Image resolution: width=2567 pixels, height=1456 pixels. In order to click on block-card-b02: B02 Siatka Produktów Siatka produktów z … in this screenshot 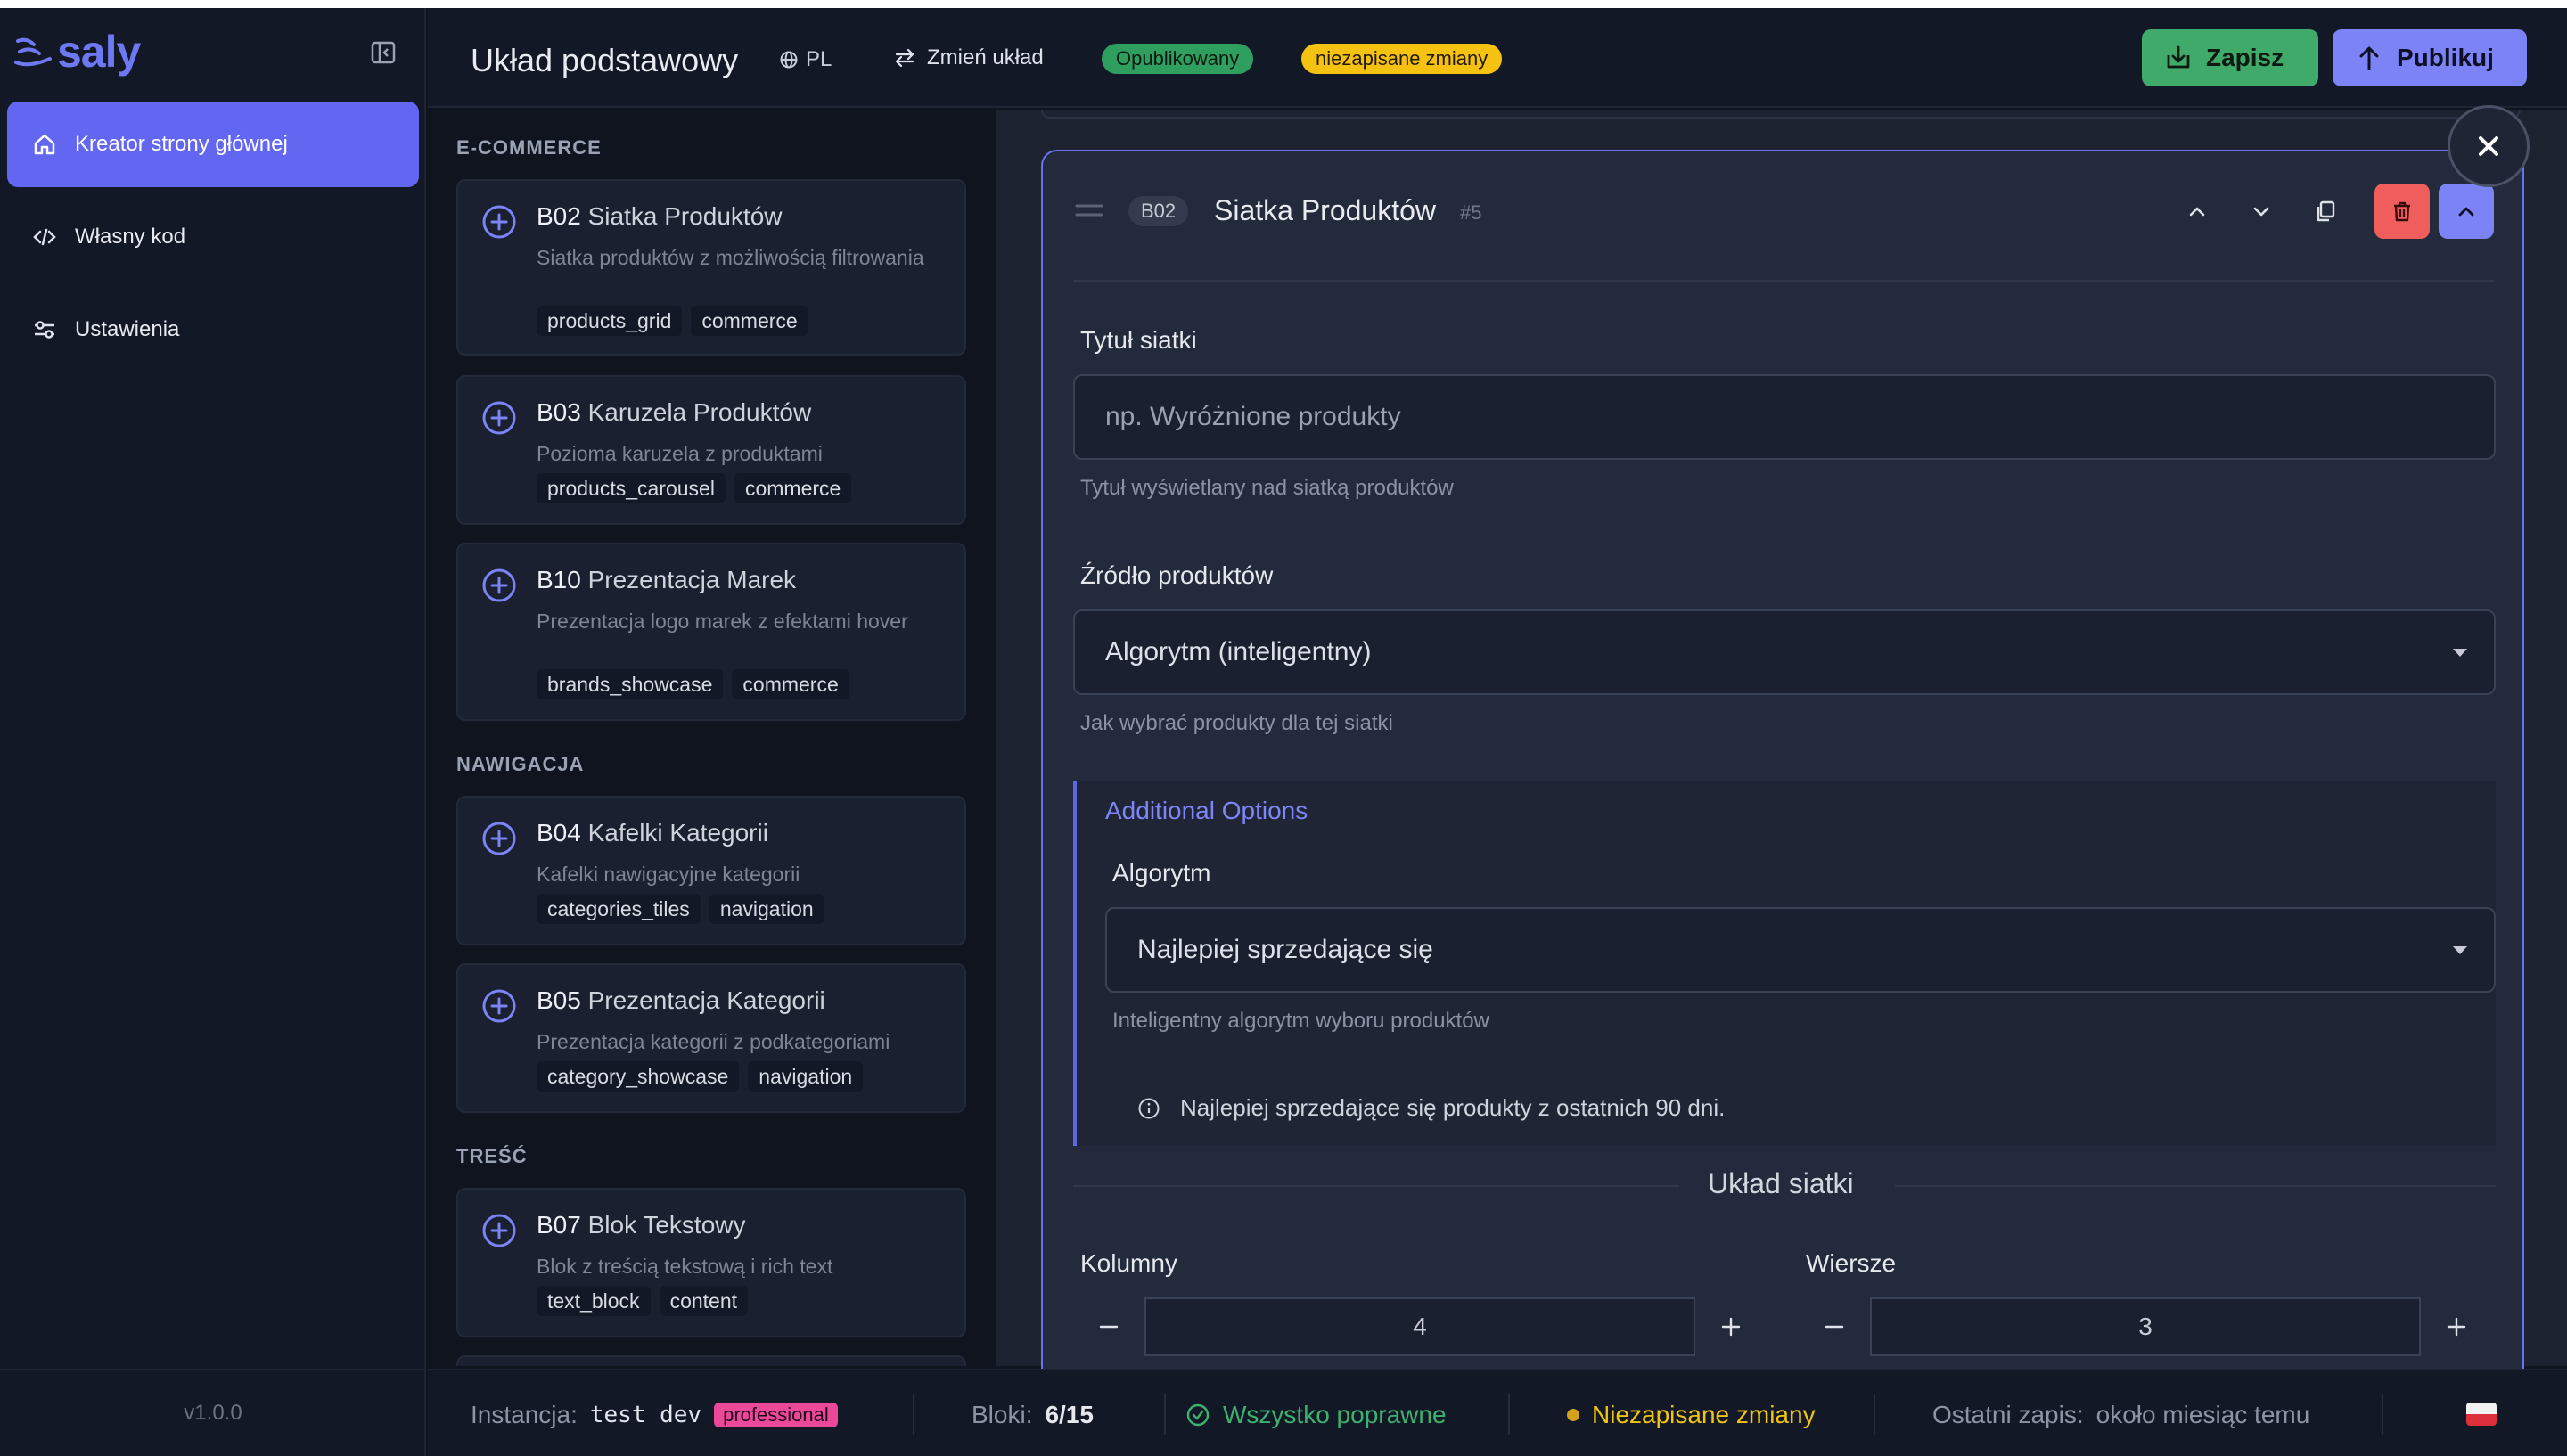, I will do `click(711, 267)`.